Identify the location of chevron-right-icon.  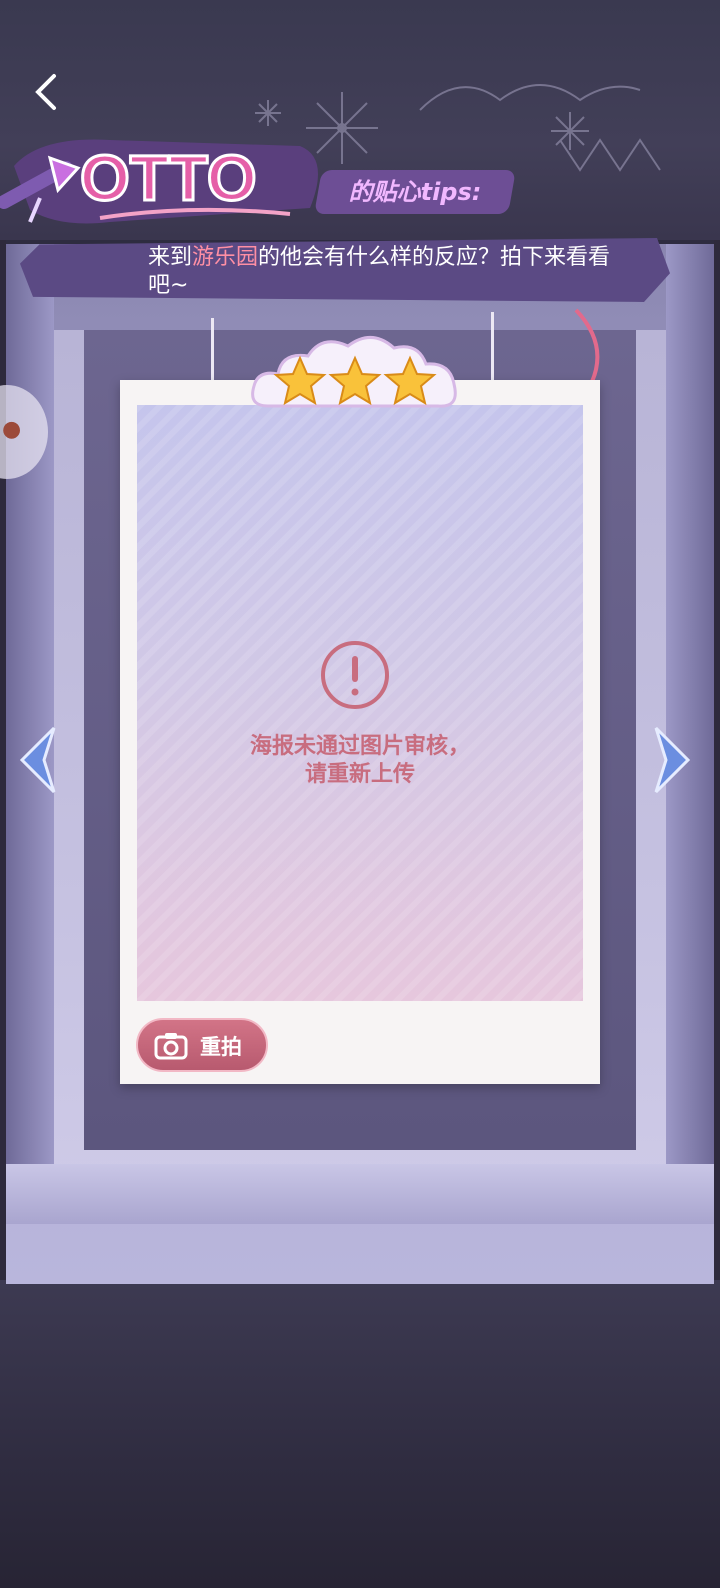
(672, 760).